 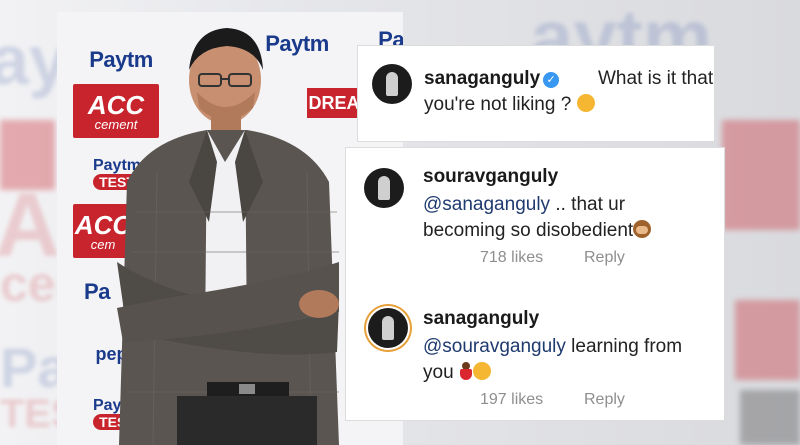 I want to click on reply-text-line2: becoming so disobedient, so click(x=537, y=230).